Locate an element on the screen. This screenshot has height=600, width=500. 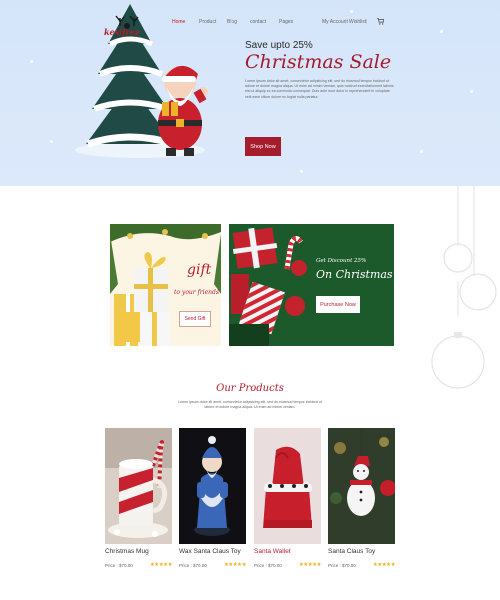
product-card: Santa Claus Toy Price : $70.00 ★★★★★ is located at coordinates (362, 500).